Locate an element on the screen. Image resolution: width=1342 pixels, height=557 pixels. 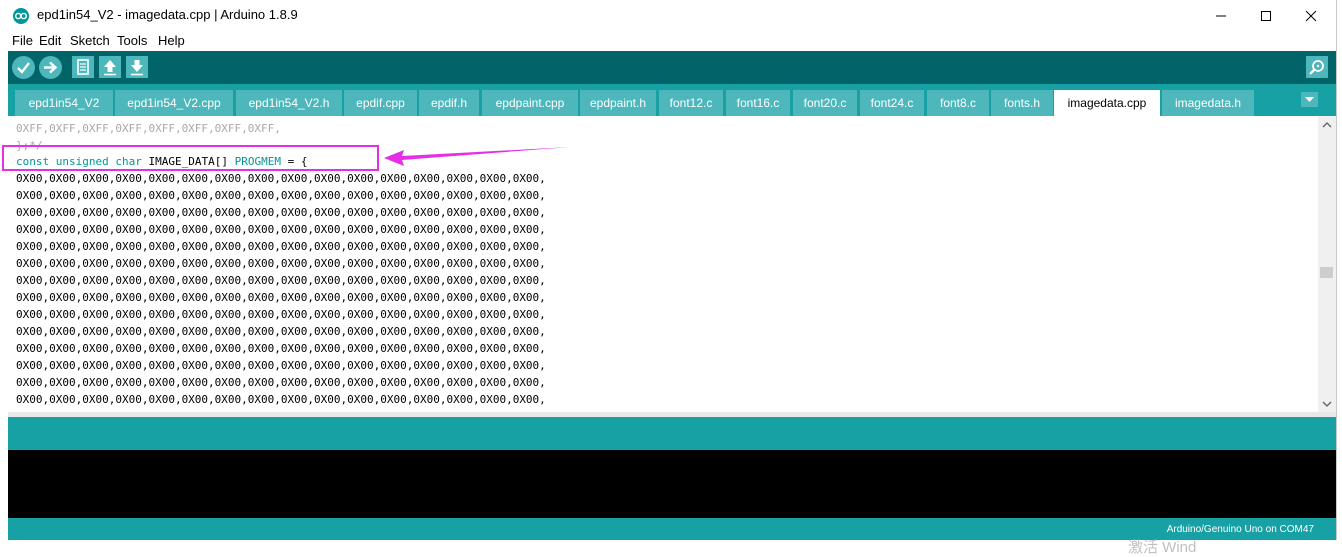
verify-button is located at coordinates (23, 67).